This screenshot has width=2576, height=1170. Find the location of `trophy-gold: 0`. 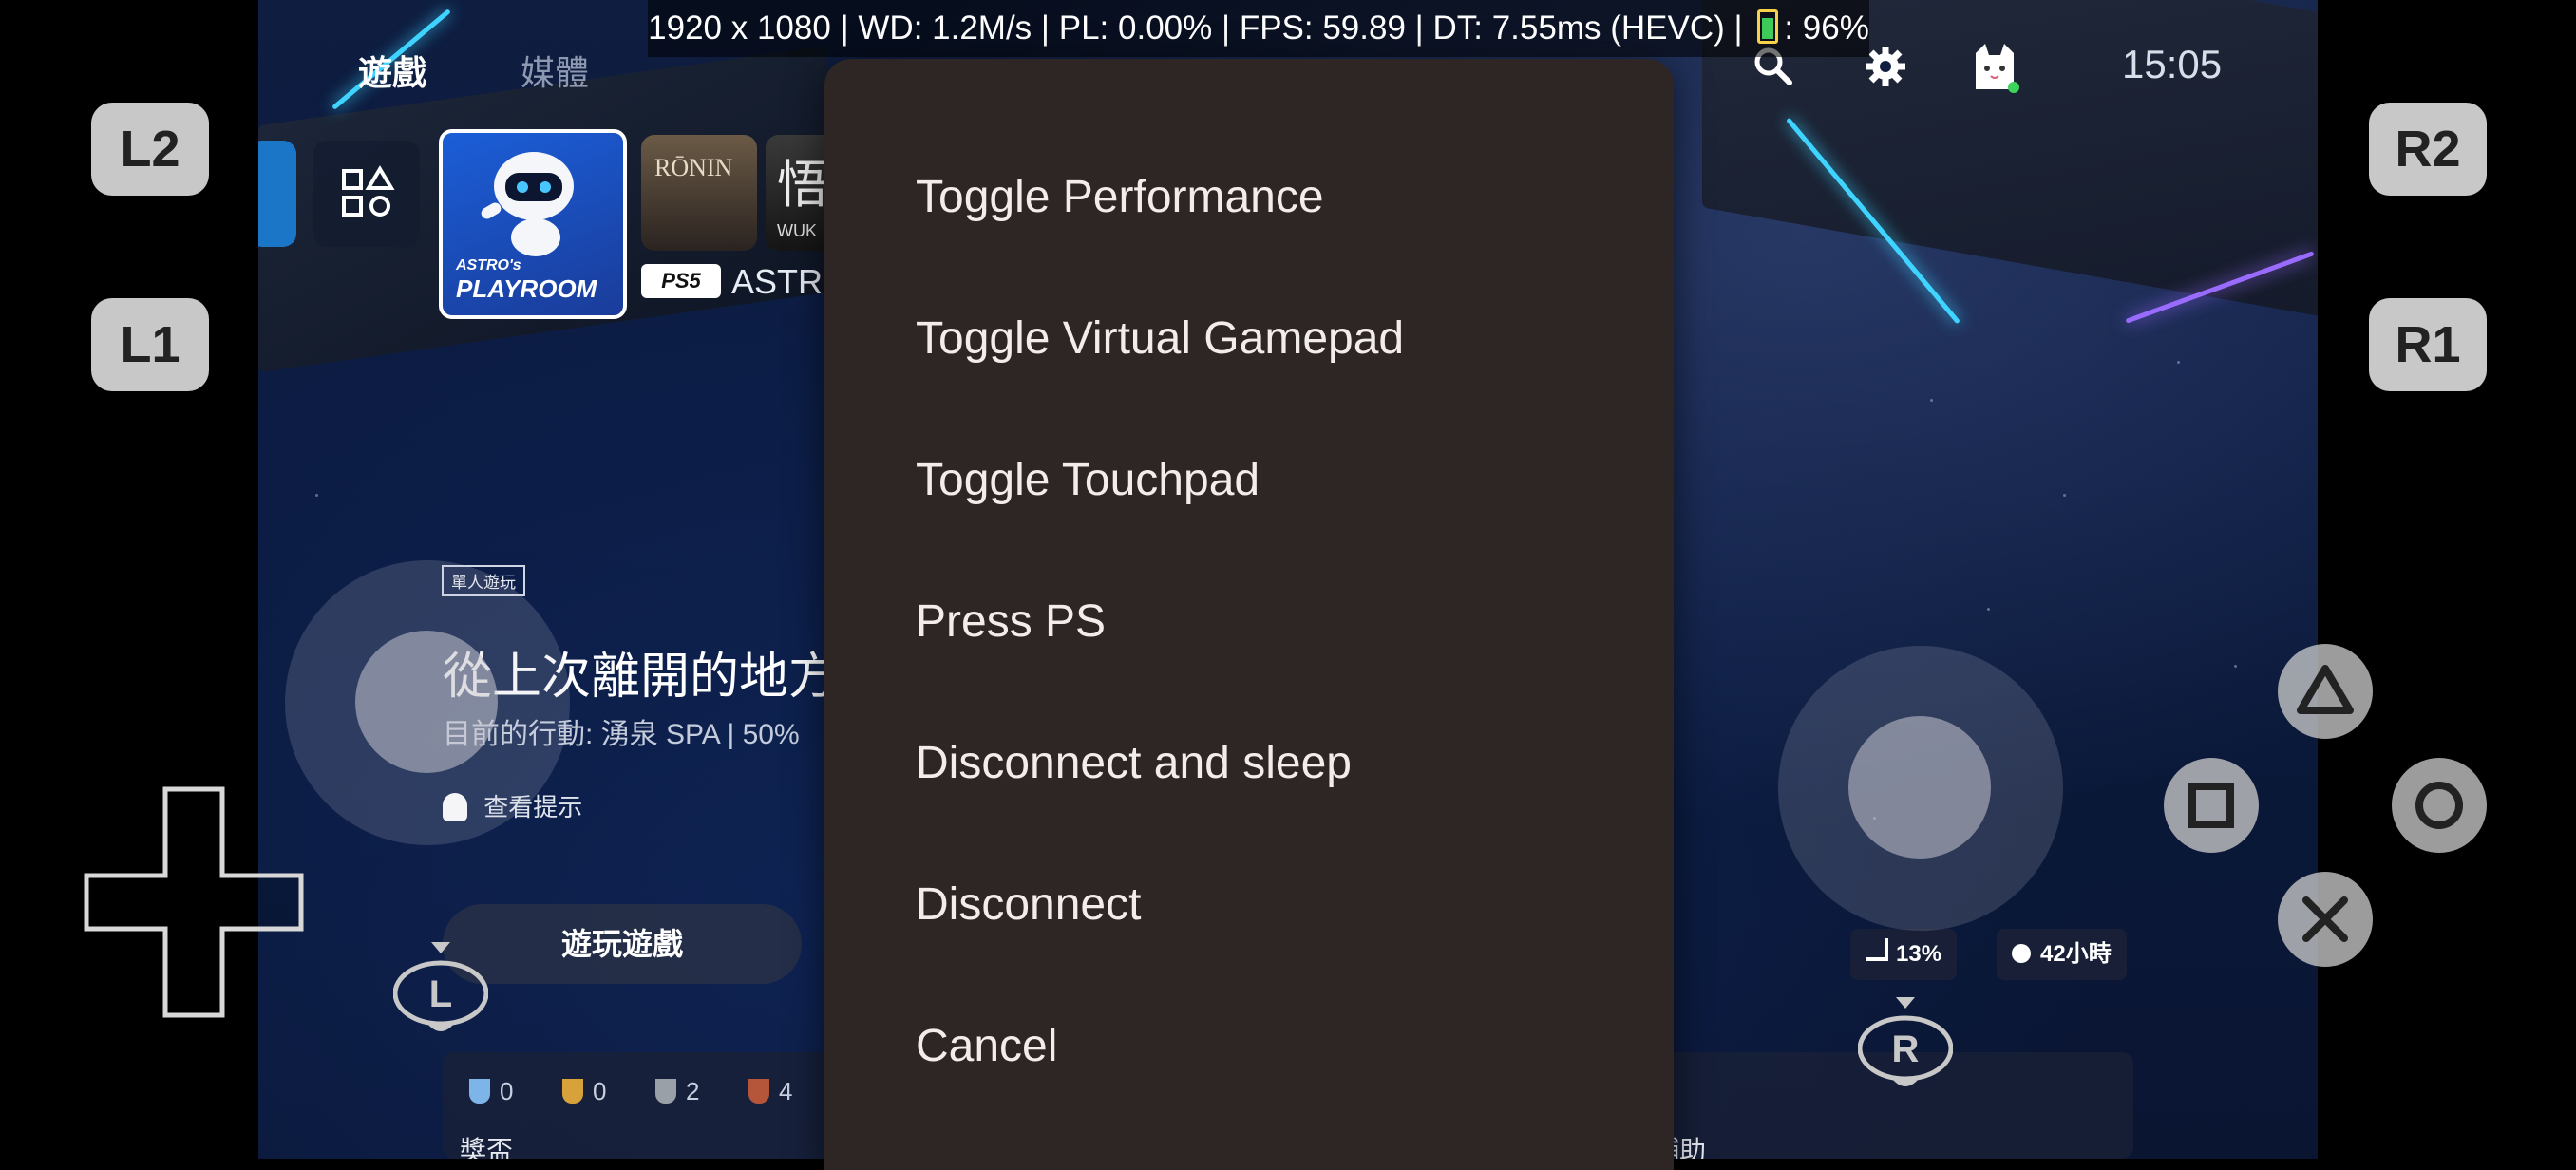

trophy-gold: 0 is located at coordinates (584, 1091).